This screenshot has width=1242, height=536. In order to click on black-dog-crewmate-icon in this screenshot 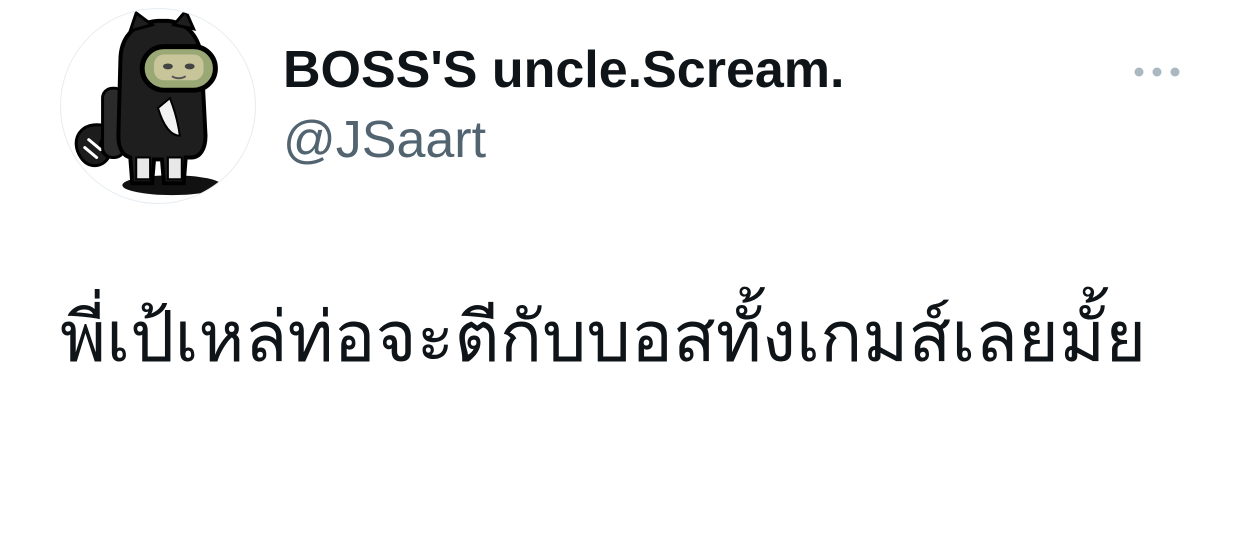, I will do `click(148, 102)`.